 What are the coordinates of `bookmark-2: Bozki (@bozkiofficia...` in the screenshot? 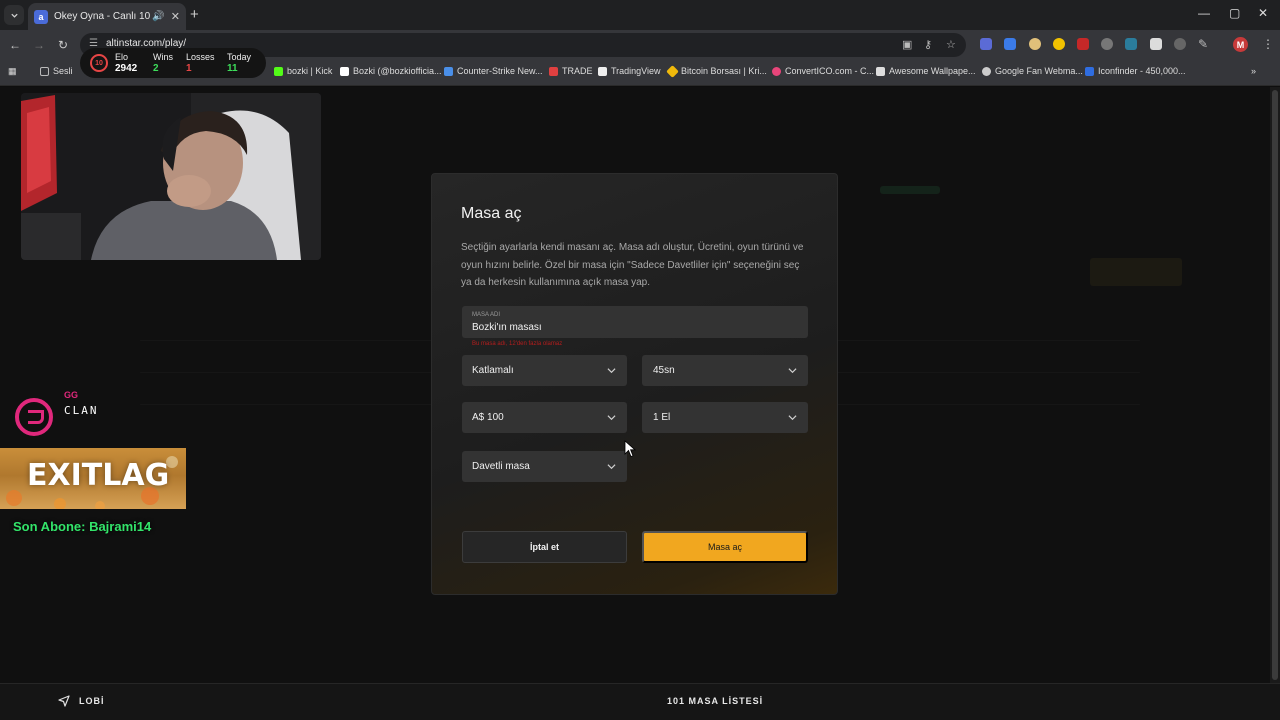 It's located at (391, 71).